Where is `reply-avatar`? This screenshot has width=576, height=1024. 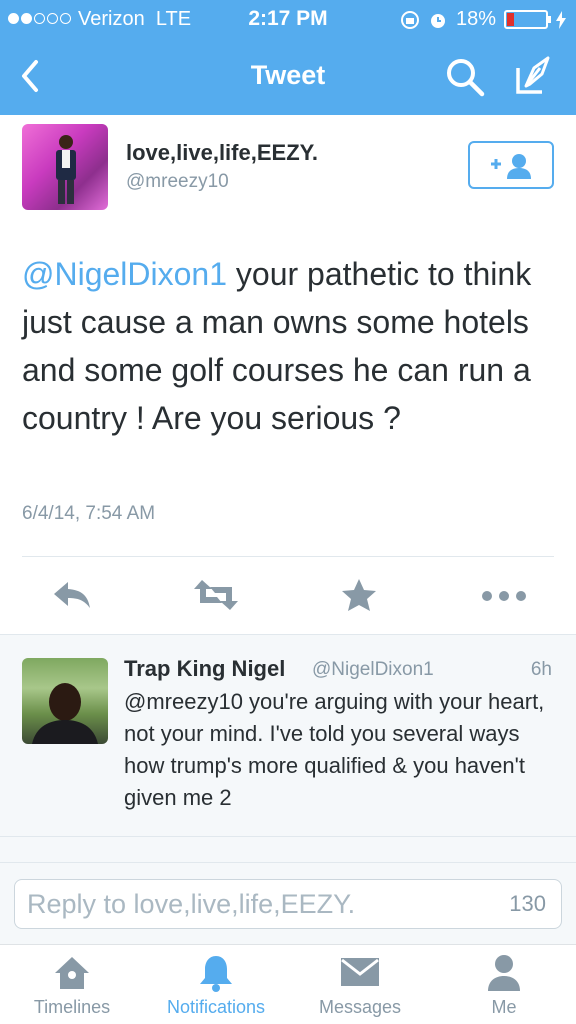 reply-avatar is located at coordinates (65, 701).